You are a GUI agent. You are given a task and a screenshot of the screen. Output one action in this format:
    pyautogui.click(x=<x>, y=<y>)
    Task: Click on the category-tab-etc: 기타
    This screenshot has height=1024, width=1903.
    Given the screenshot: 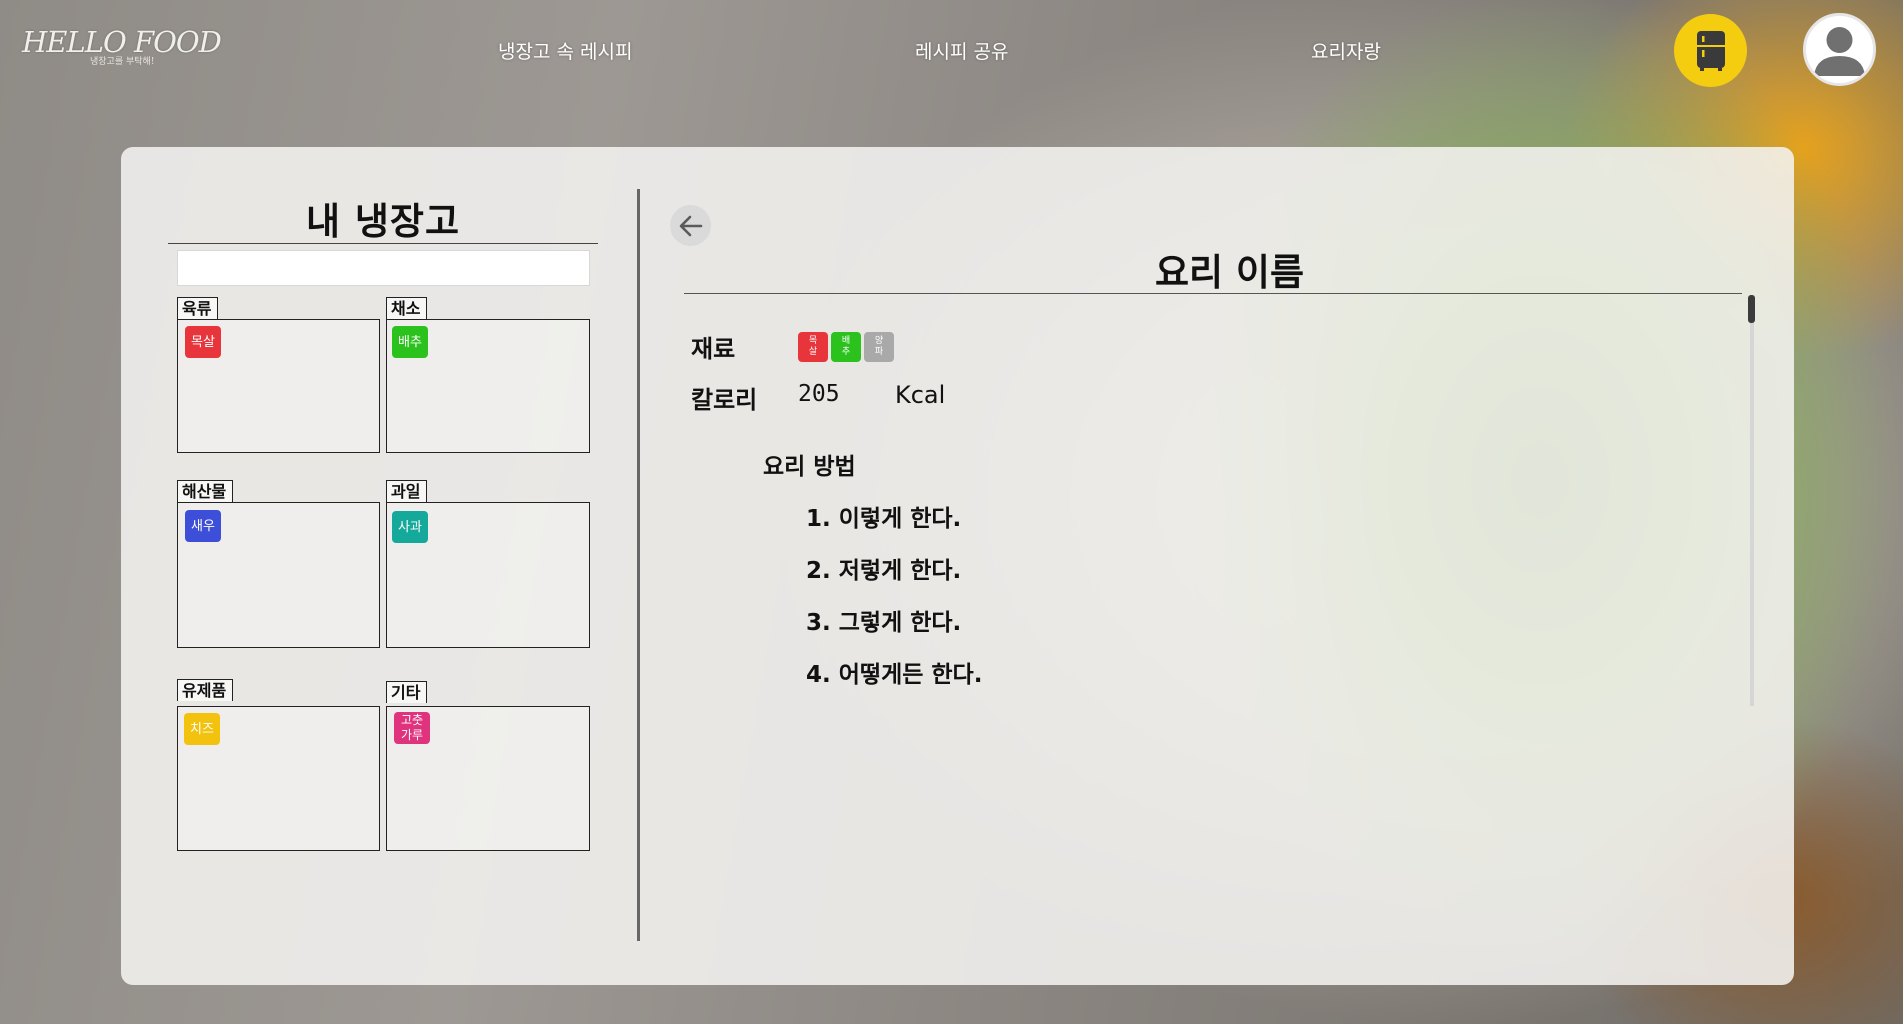 What is the action you would take?
    pyautogui.click(x=407, y=692)
    